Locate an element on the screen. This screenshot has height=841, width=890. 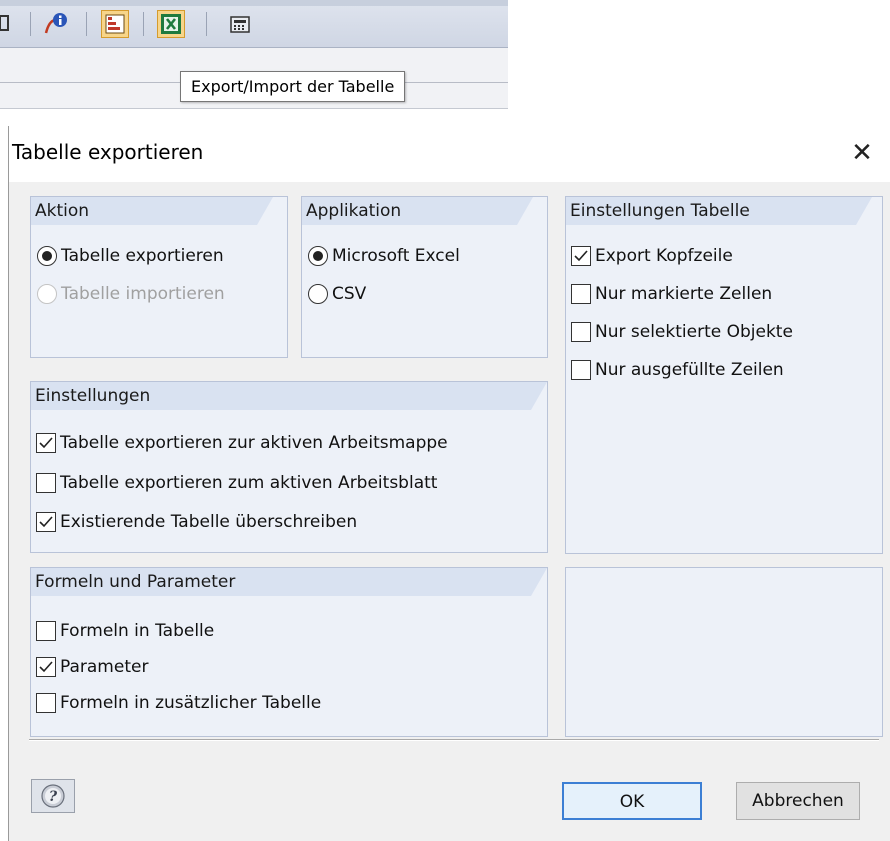
calculator-icon is located at coordinates (240, 24).